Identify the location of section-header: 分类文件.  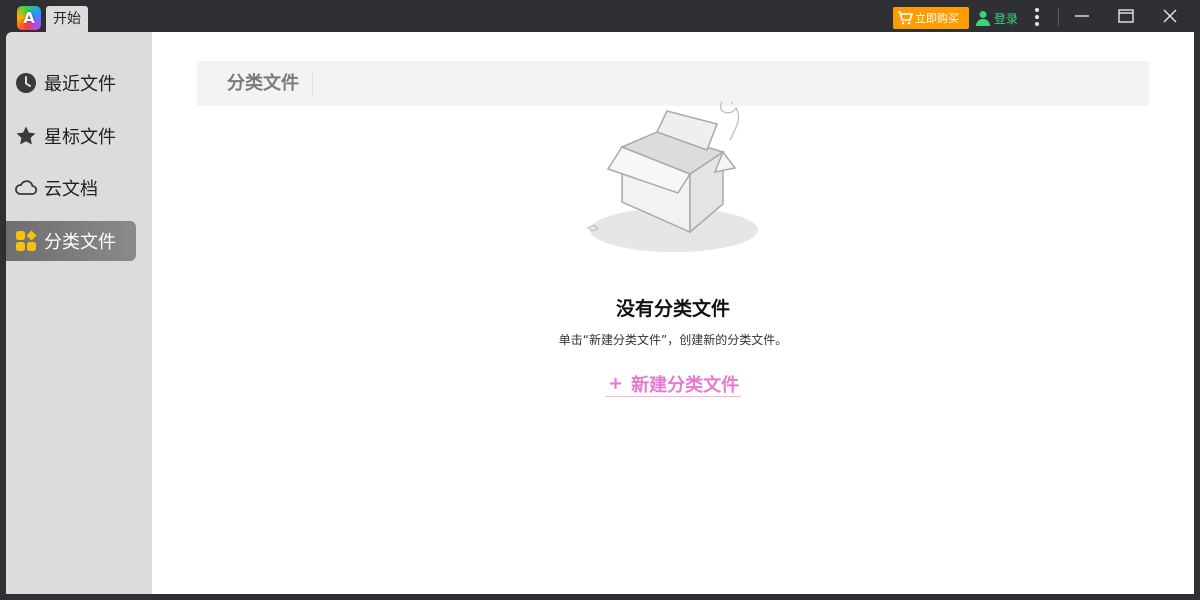
(673, 83).